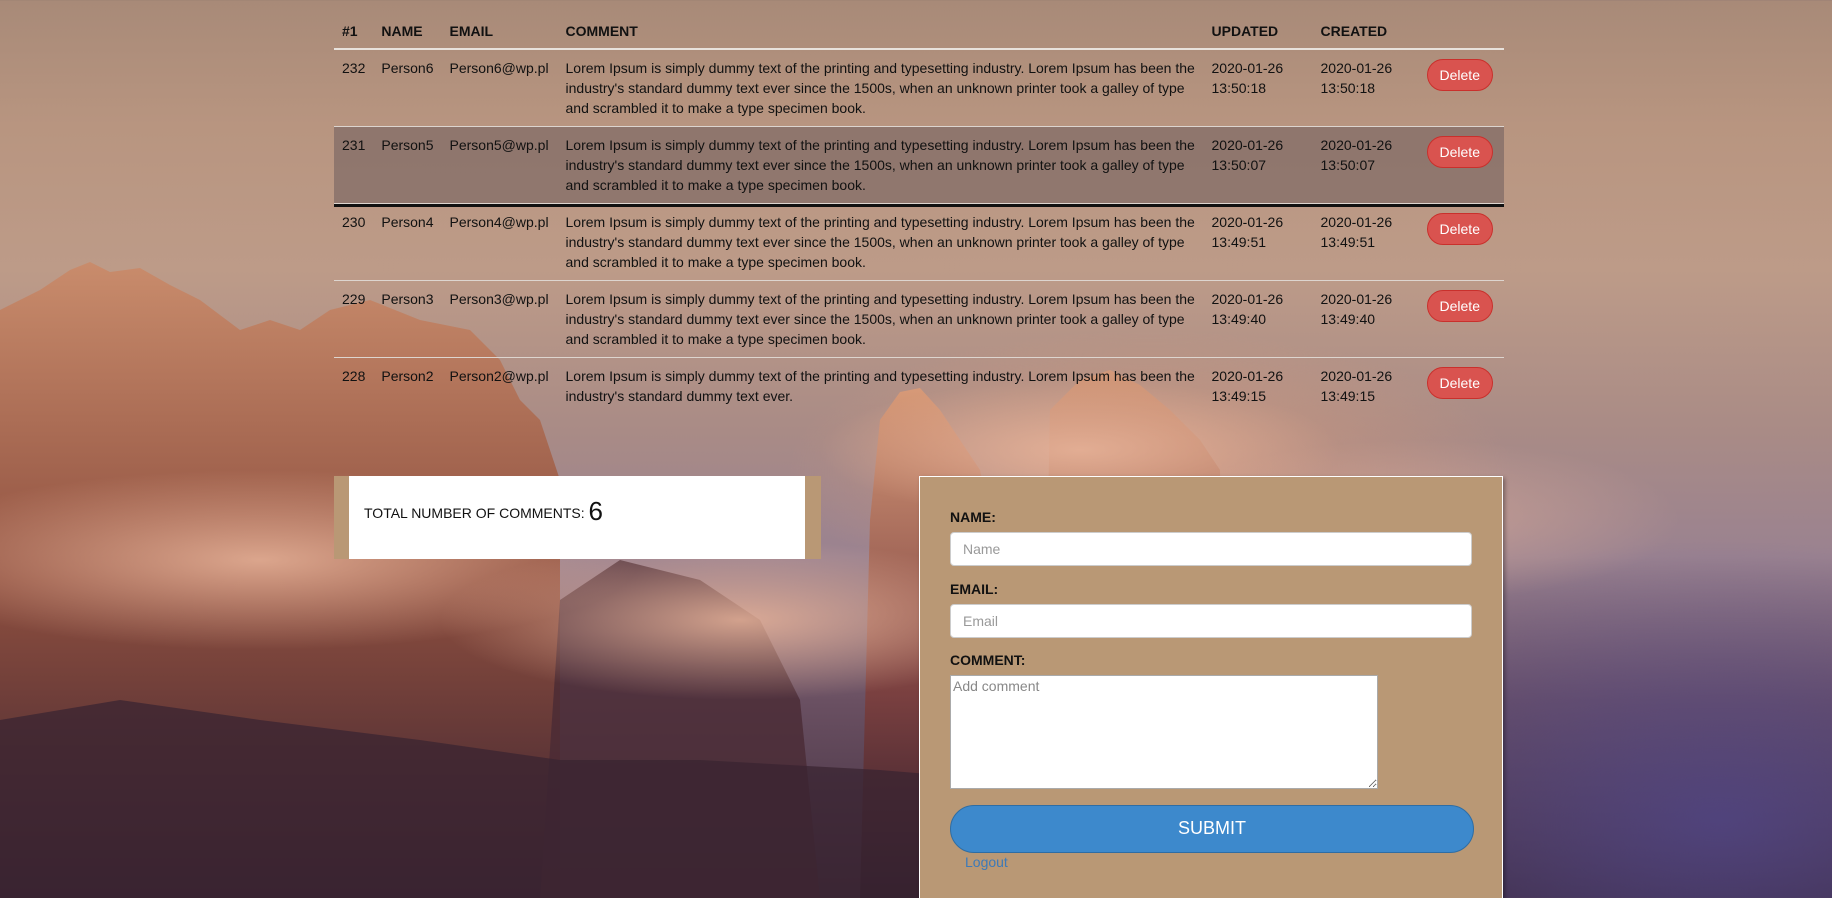  What do you see at coordinates (499, 25) in the screenshot?
I see `header-email: EMAIL` at bounding box center [499, 25].